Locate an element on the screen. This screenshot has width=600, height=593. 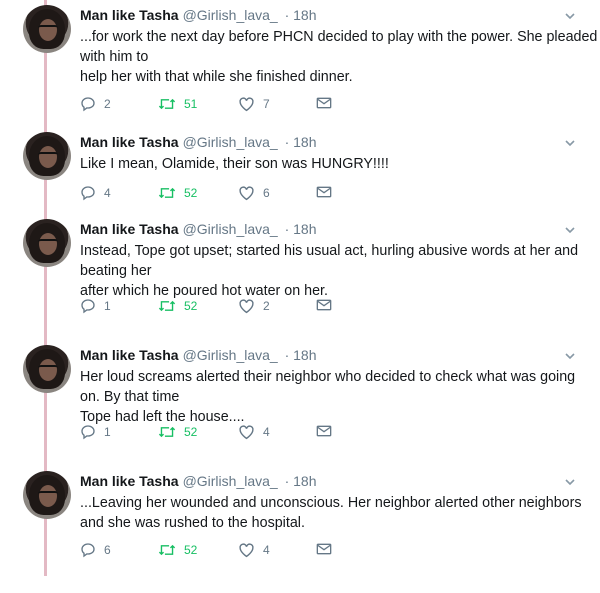
reply-count: 4 is located at coordinates (107, 193).